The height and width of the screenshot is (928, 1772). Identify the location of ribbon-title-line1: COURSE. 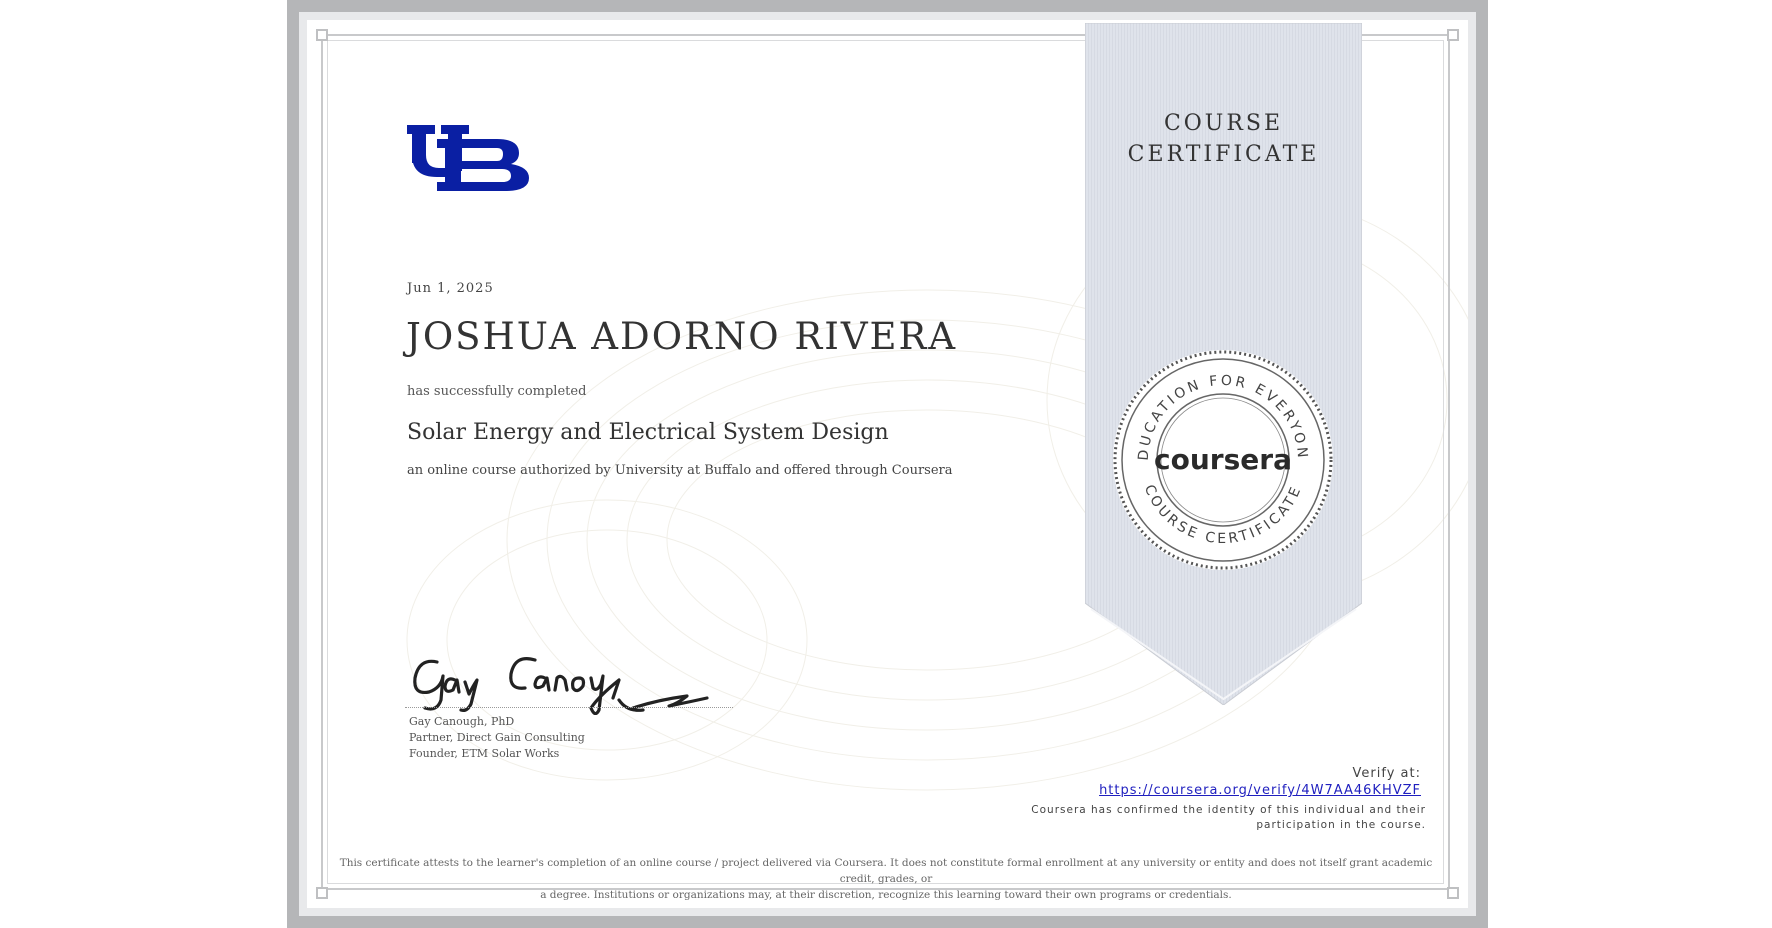
(1223, 123).